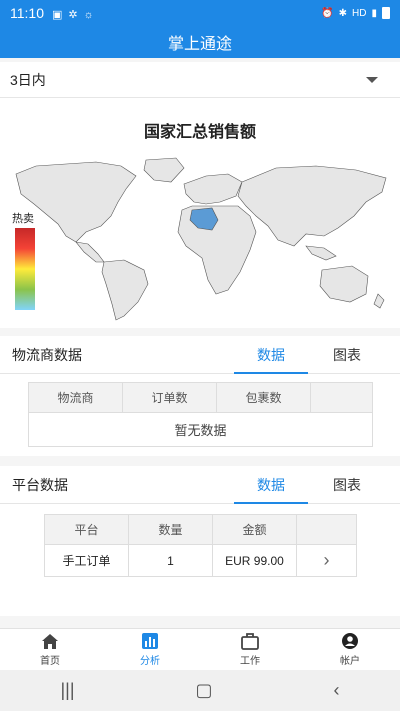  Describe the element at coordinates (386, 13) in the screenshot. I see `battery-icon` at that location.